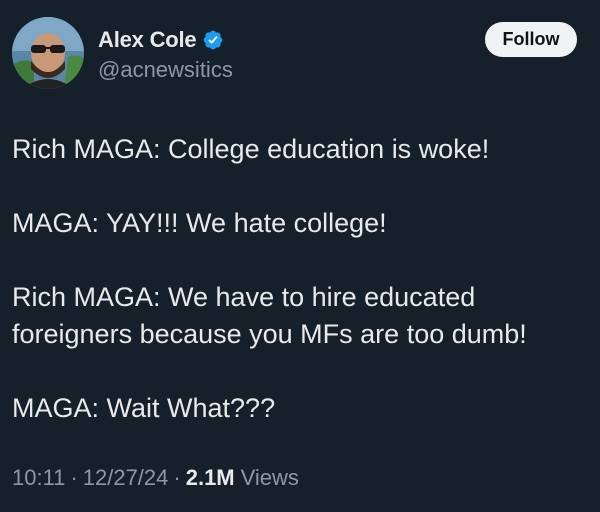  What do you see at coordinates (144, 408) in the screenshot?
I see `tweet-line: MAGA: Wait What???` at bounding box center [144, 408].